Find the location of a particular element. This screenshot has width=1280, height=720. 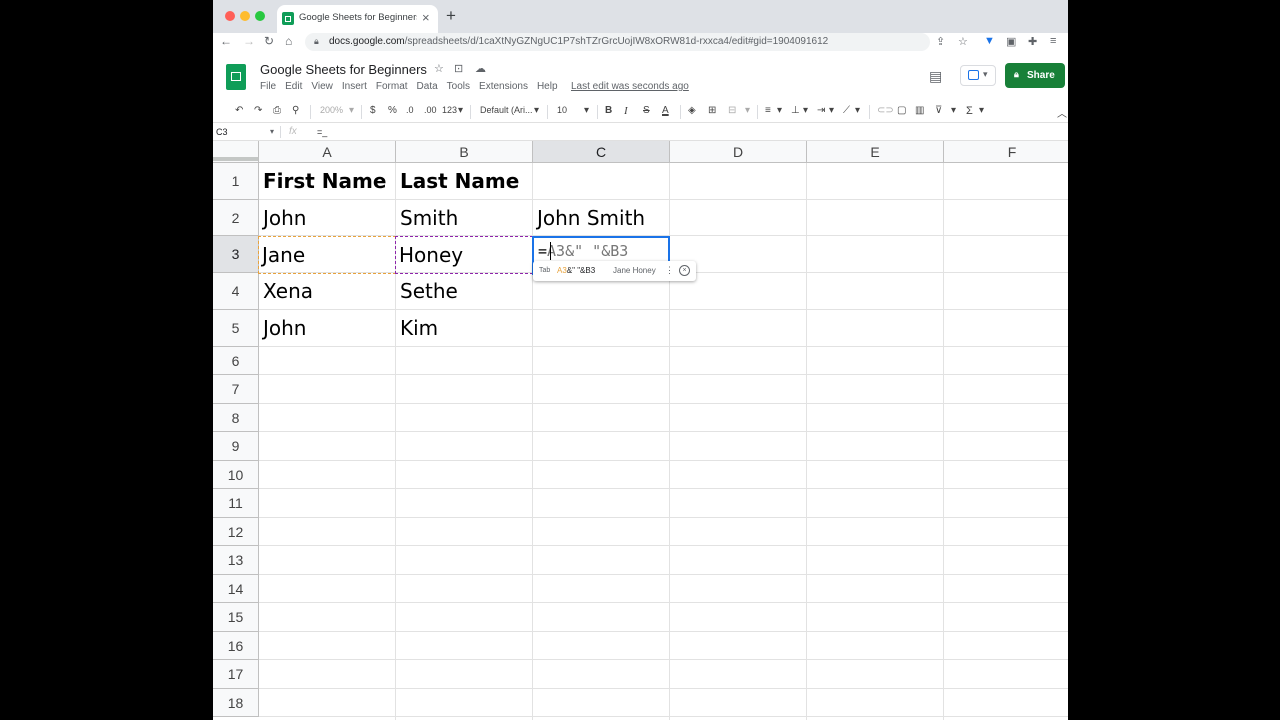

new-tab-button: + is located at coordinates (451, 16).